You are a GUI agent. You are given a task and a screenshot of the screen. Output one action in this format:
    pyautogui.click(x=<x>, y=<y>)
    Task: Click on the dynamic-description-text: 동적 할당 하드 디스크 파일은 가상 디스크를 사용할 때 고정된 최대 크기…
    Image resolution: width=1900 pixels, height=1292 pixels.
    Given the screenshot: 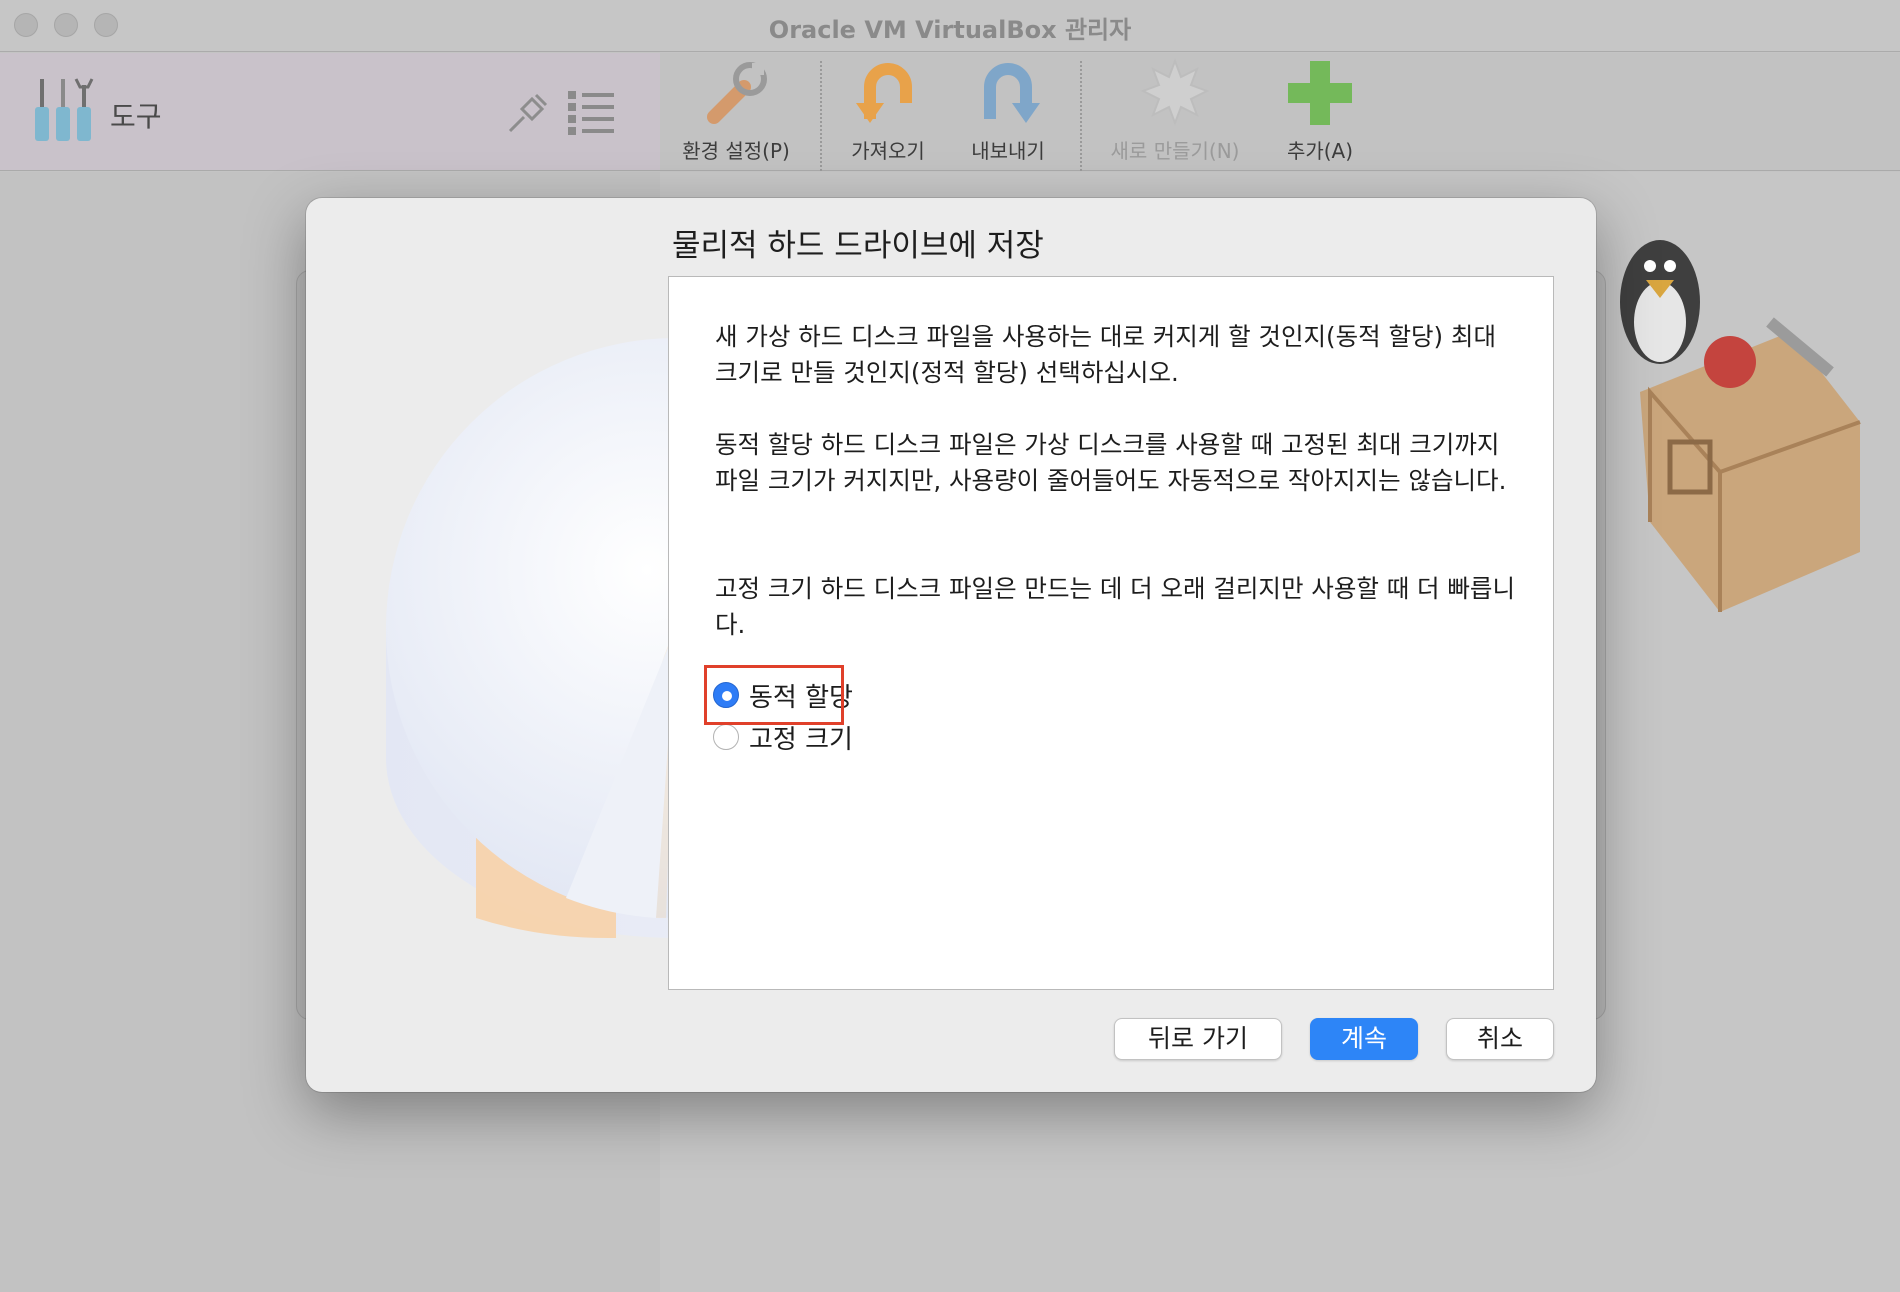 What is the action you would take?
    pyautogui.click(x=1111, y=462)
    